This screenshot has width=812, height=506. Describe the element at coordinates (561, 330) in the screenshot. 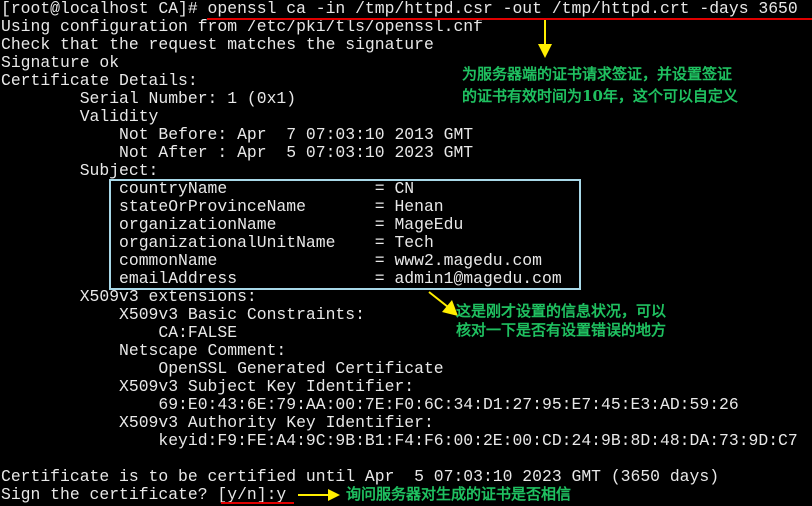

I see `note-line: 核对一下是否有设置错误的地方` at that location.